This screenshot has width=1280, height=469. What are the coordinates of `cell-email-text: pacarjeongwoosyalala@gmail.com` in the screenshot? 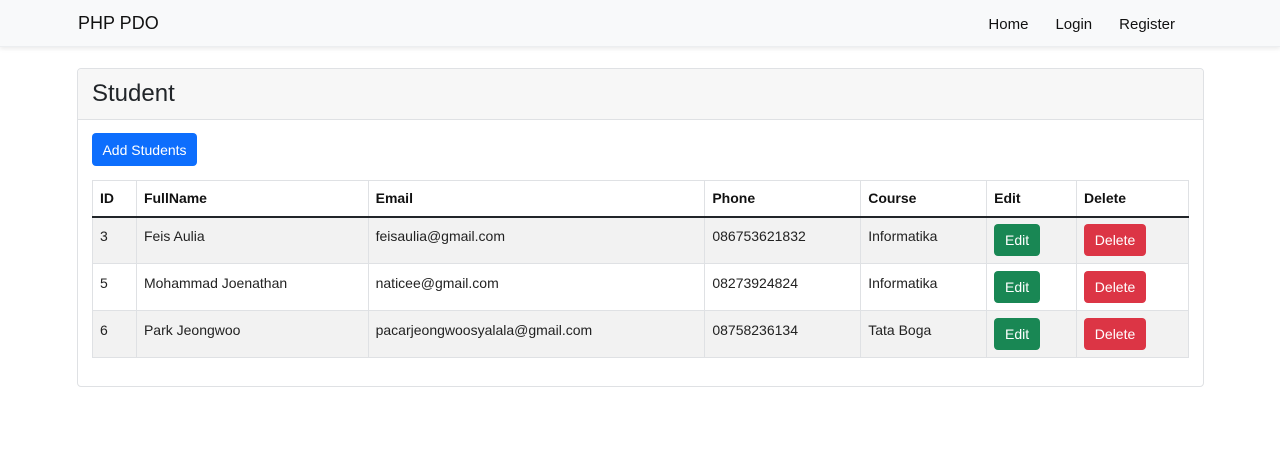 It's located at (484, 330).